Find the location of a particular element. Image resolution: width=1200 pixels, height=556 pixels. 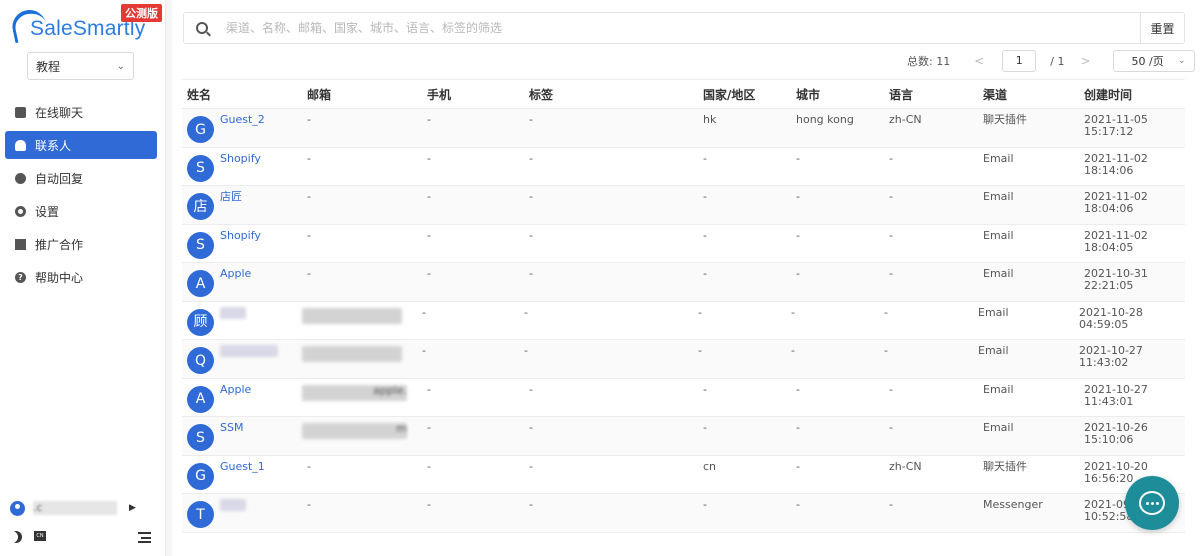

name-cell: S Shopify is located at coordinates (242, 165).